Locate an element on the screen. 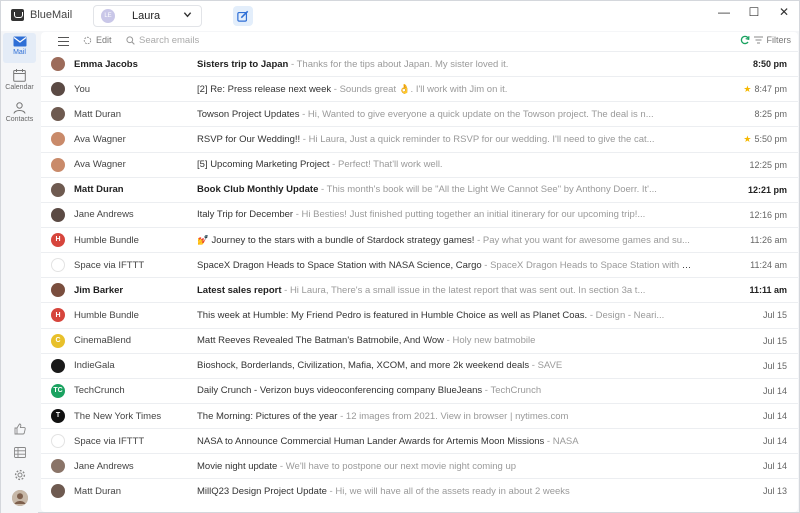 Image resolution: width=800 pixels, height=513 pixels. email-date: 11:26 am is located at coordinates (768, 240).